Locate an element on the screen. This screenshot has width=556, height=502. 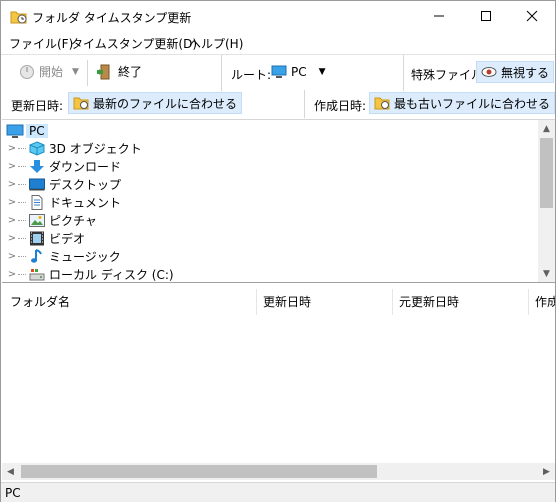
created-value: 最も古いファイルに合わせる is located at coordinates (472, 103).